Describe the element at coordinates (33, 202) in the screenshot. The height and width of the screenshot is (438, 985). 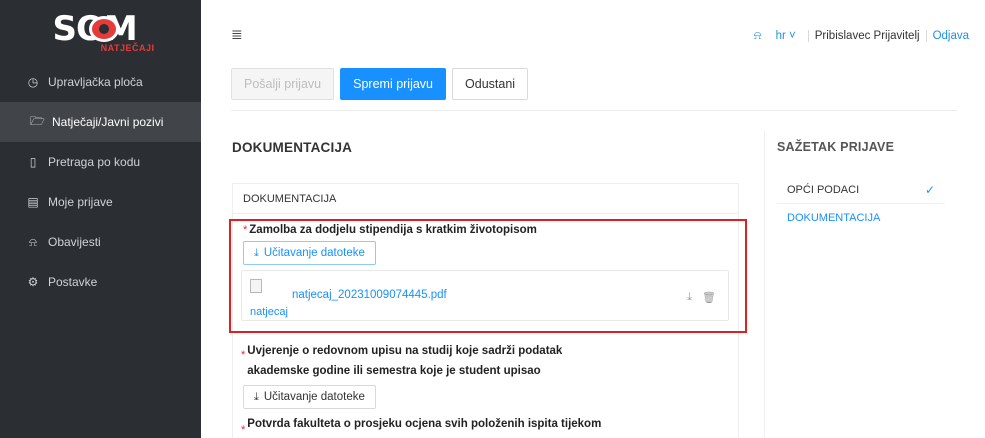
I see `file-text-icon: ▤` at that location.